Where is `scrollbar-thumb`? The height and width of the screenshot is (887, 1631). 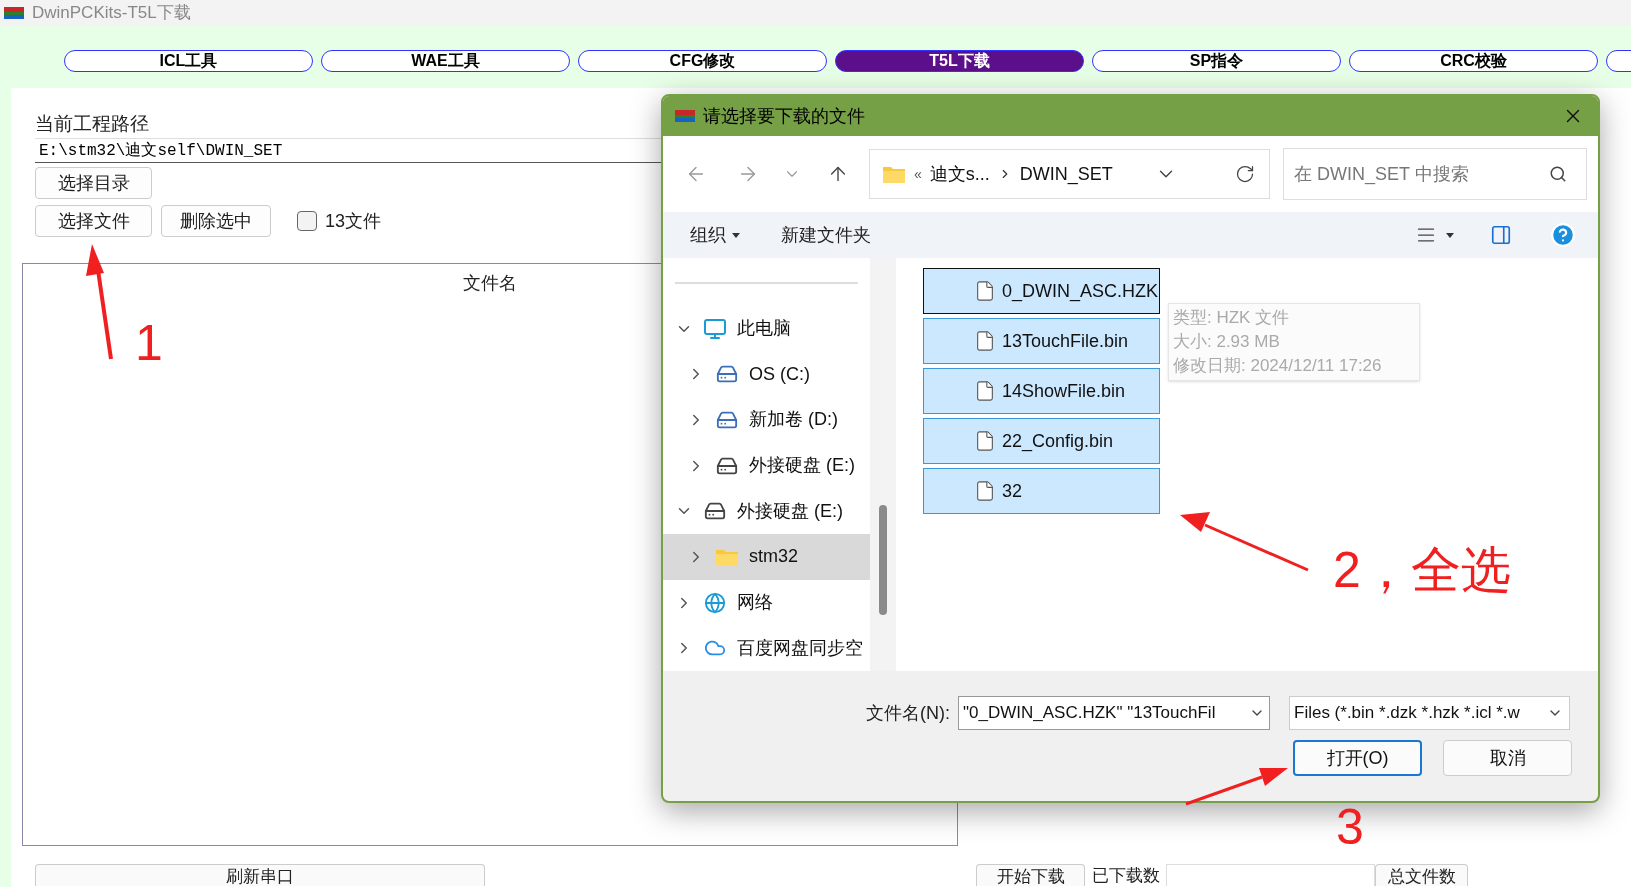 scrollbar-thumb is located at coordinates (883, 560).